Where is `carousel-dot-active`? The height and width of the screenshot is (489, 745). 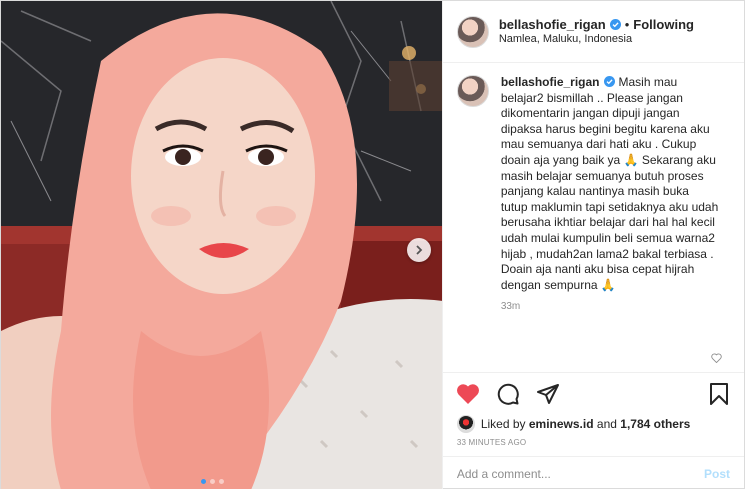
carousel-dot-active is located at coordinates (203, 481).